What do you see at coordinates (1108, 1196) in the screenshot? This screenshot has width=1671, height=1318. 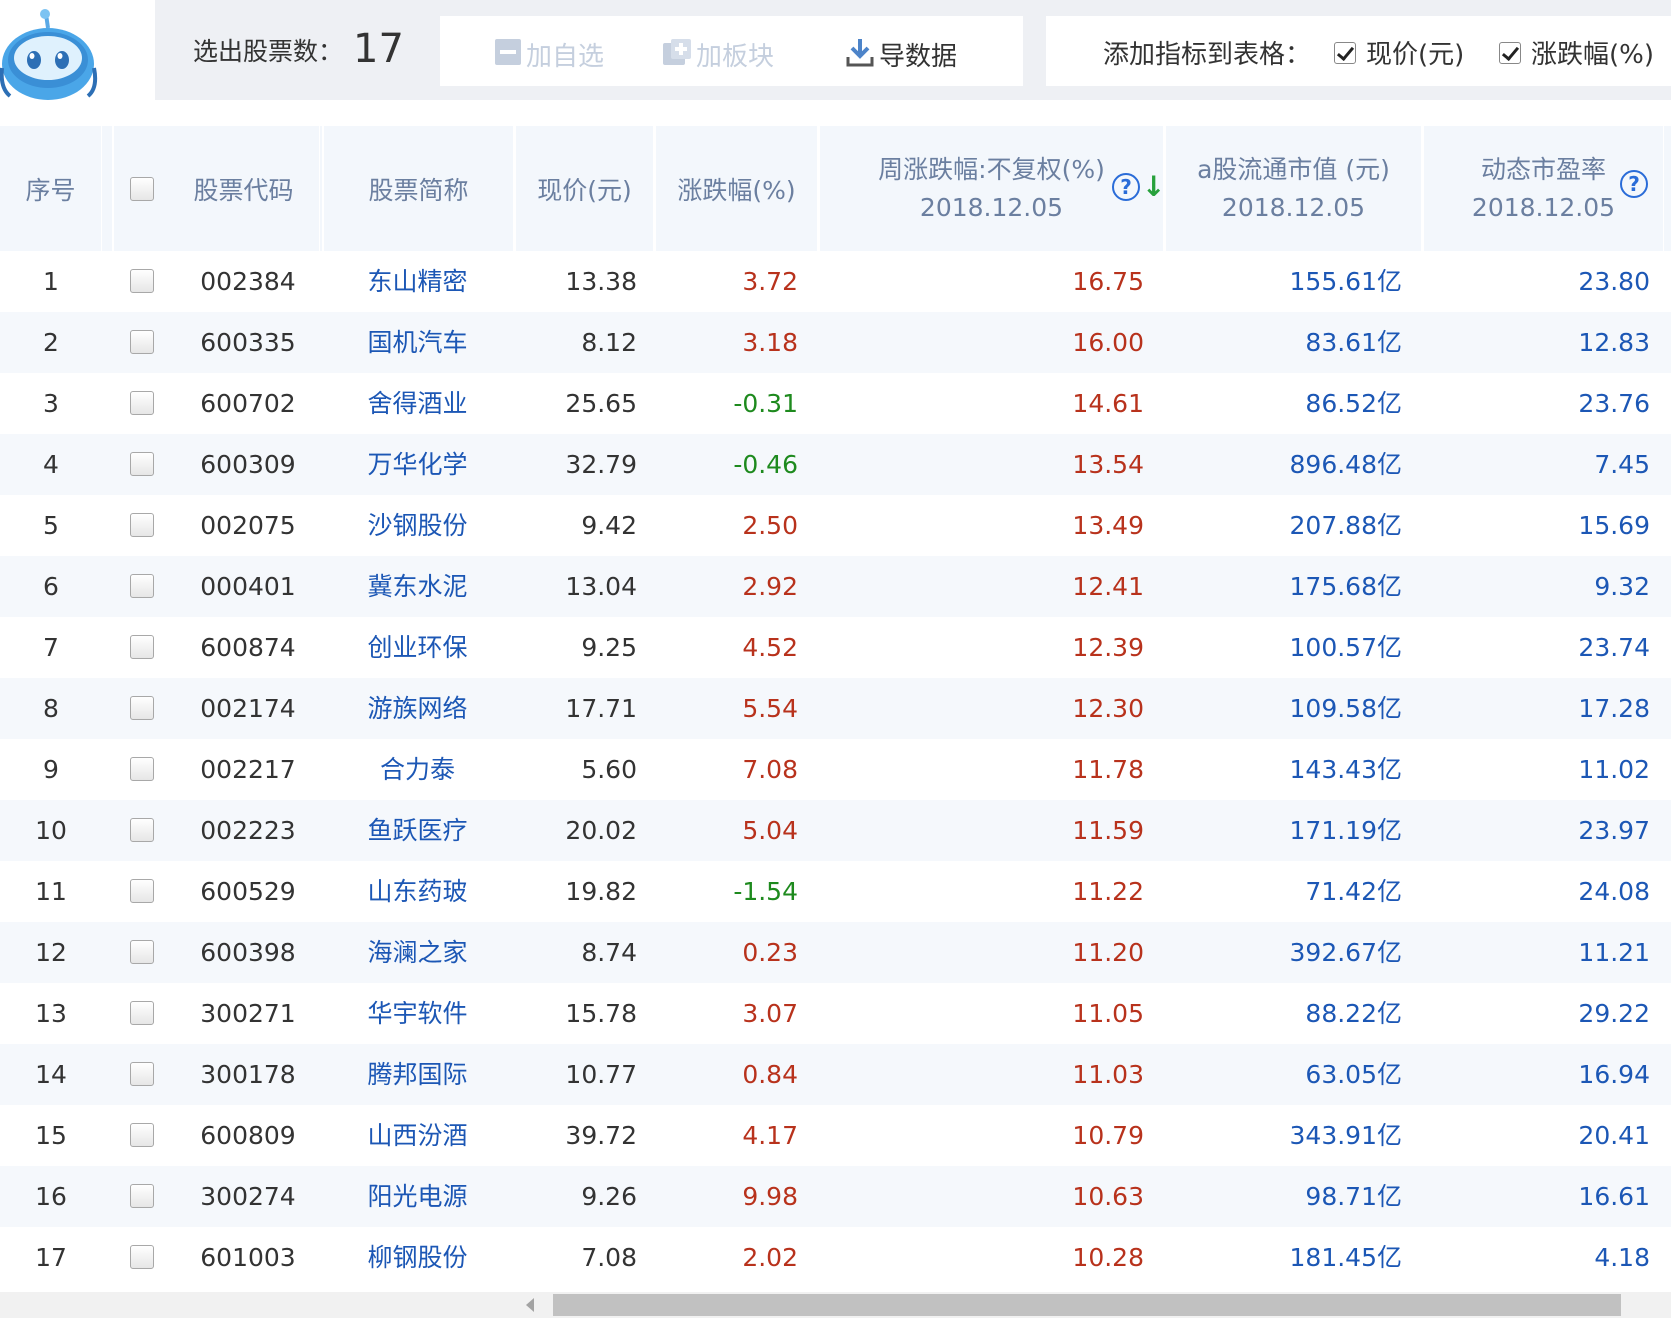 I see `weekly-change: 10.63` at bounding box center [1108, 1196].